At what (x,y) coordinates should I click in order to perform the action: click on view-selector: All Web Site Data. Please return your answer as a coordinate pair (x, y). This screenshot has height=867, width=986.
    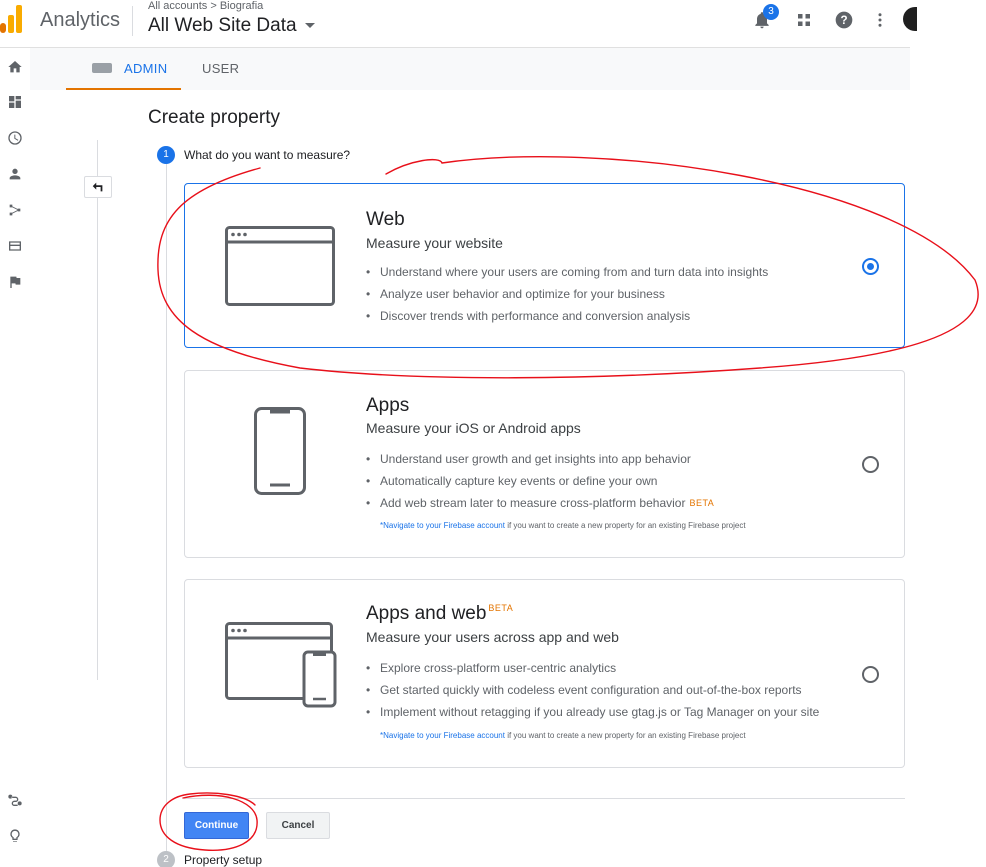
    Looking at the image, I should click on (231, 26).